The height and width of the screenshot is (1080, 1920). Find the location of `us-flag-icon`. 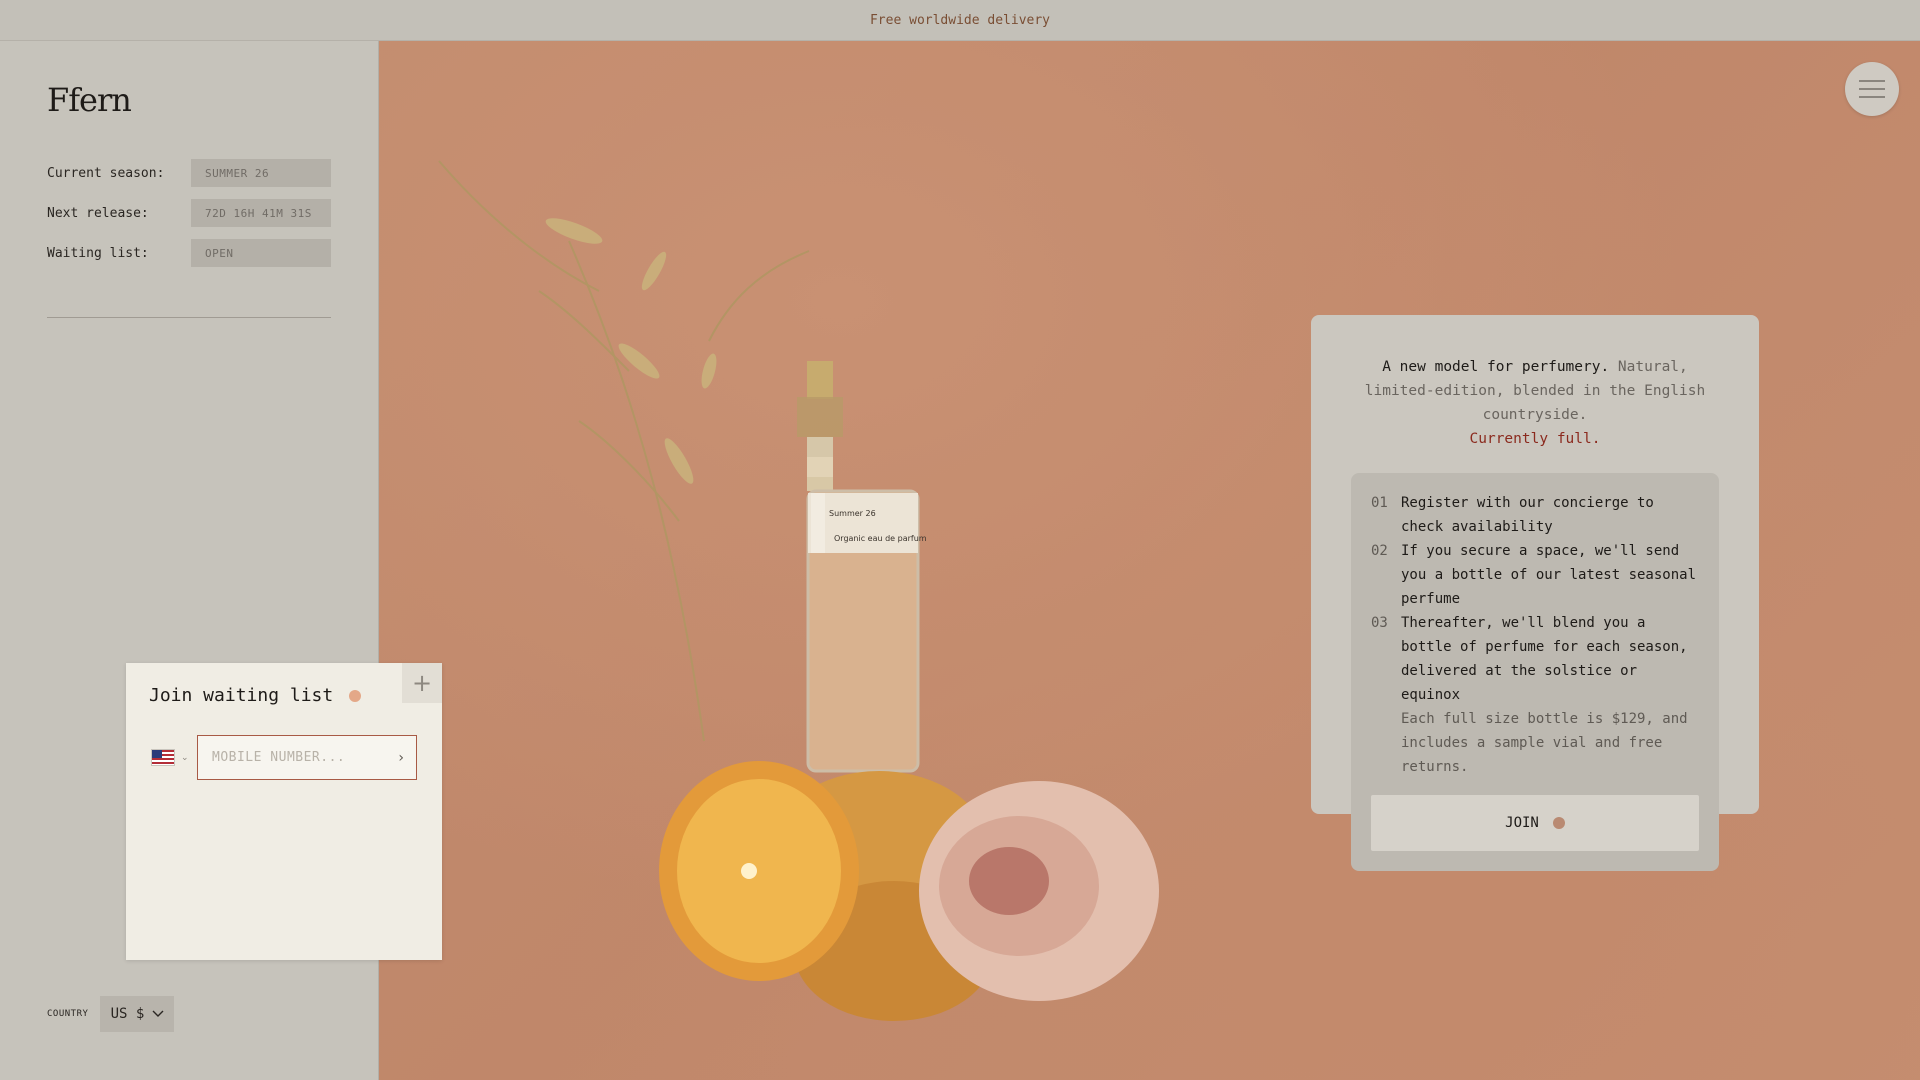

us-flag-icon is located at coordinates (163, 757).